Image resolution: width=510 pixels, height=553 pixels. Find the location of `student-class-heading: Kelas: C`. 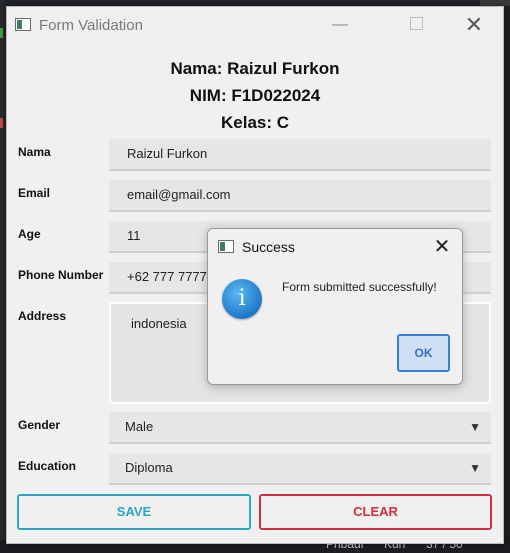

student-class-heading: Kelas: C is located at coordinates (255, 122).